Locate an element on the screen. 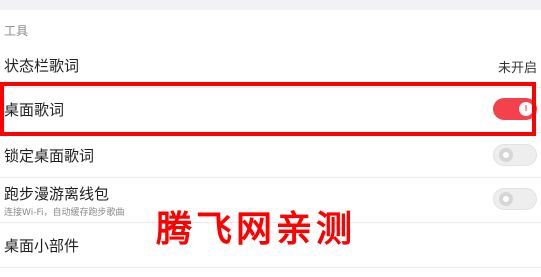  top-spacer is located at coordinates (270, 5).